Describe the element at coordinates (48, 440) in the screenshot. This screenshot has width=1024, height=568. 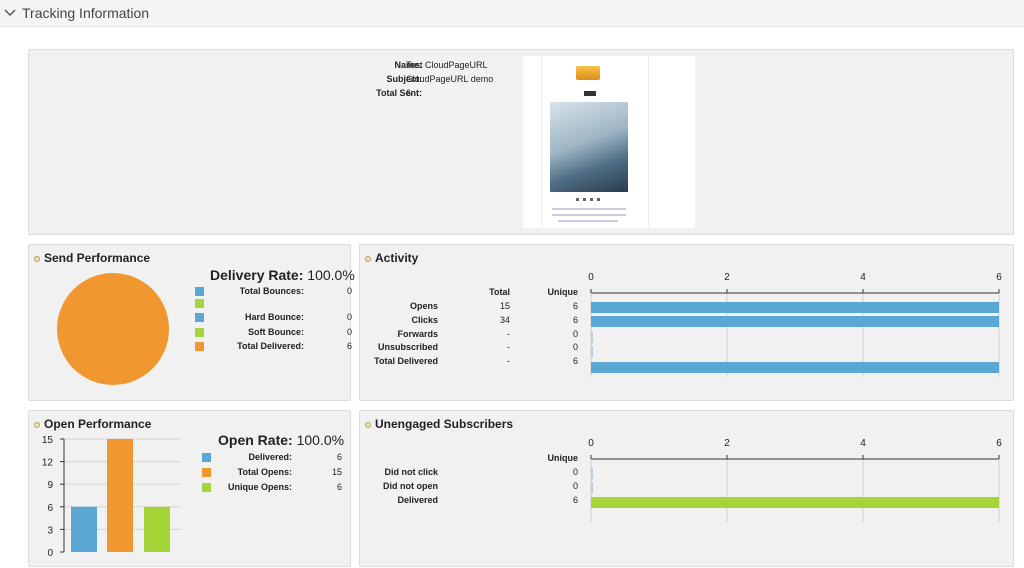
I see `axis-tick-label: 15` at that location.